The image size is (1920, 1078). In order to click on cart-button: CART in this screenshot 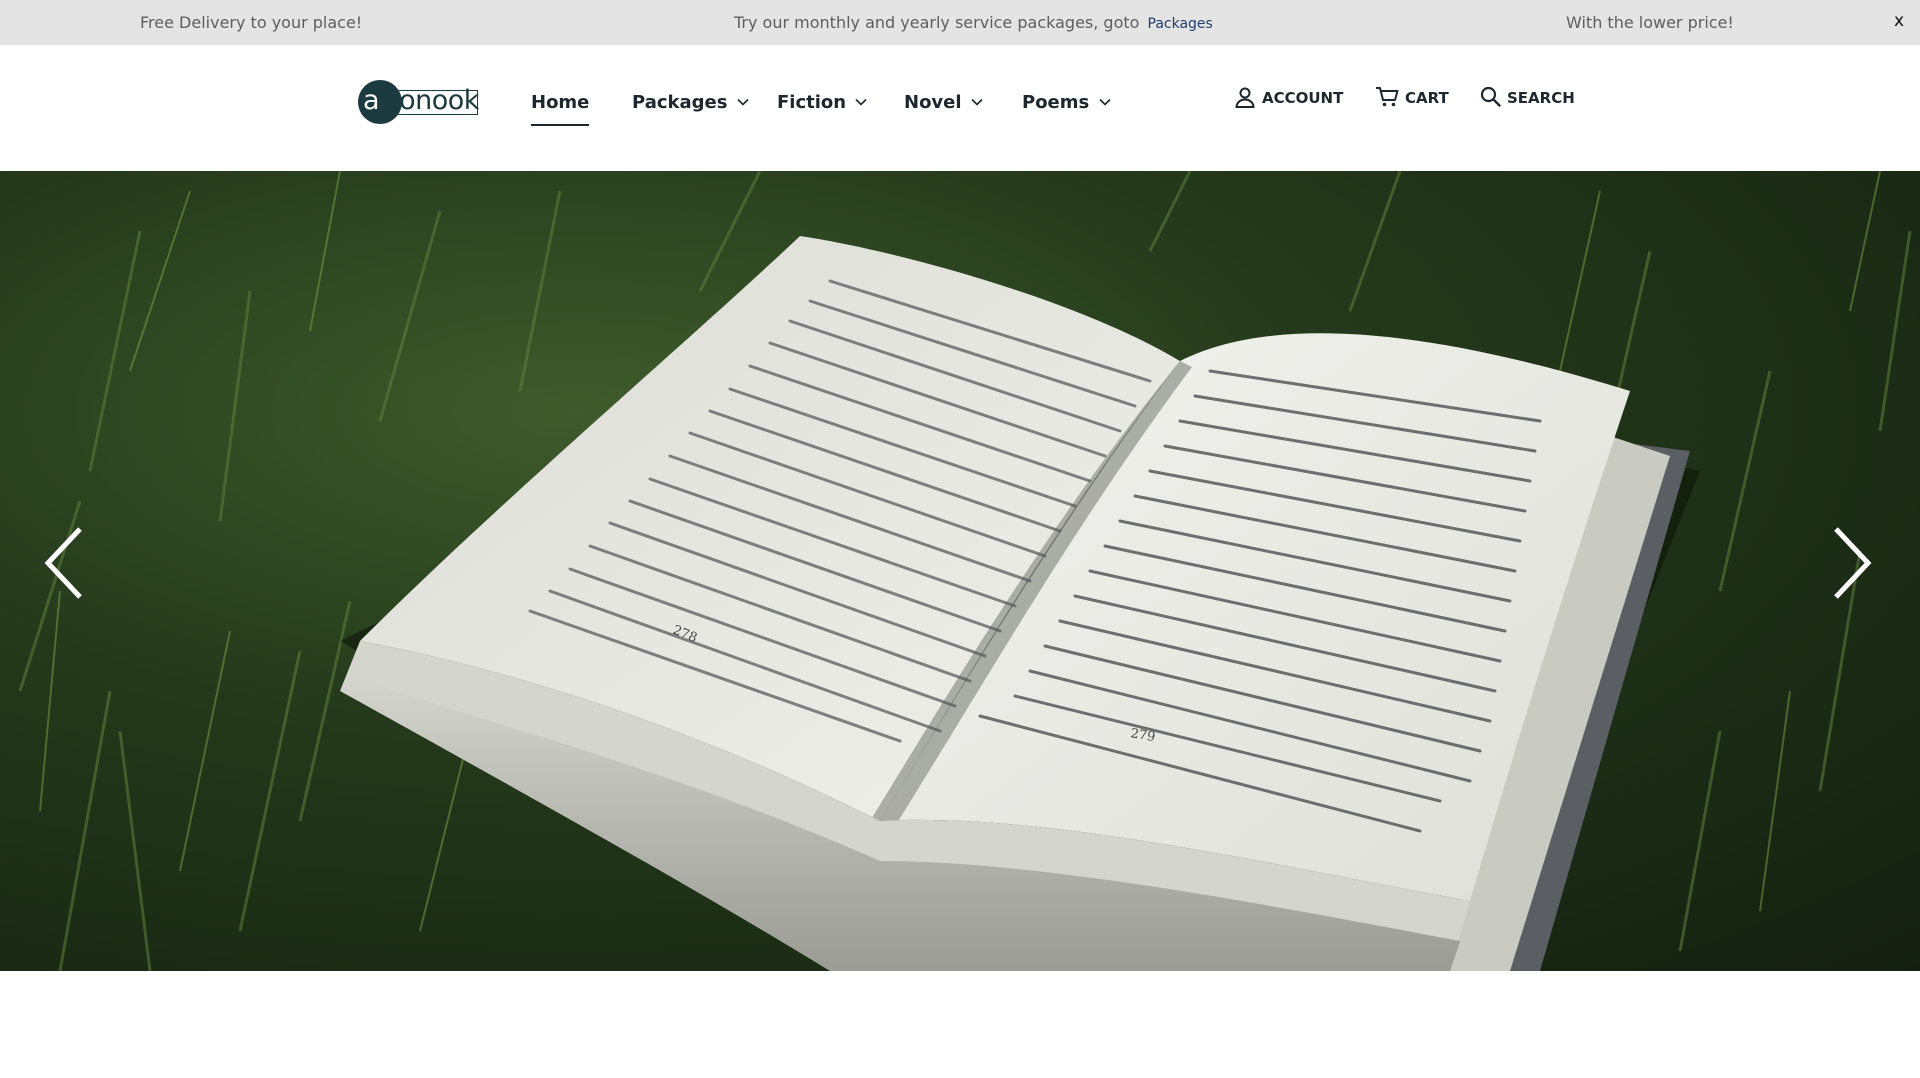, I will do `click(1412, 97)`.